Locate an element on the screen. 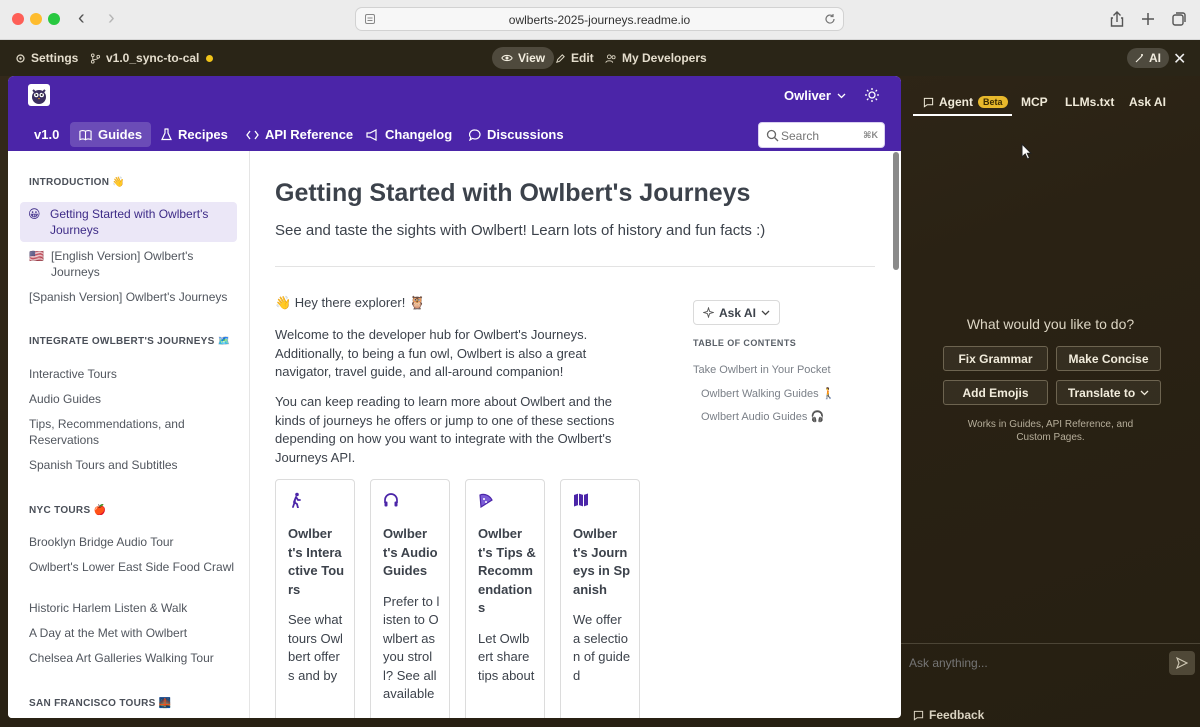  tab-ask-ai: Ask AI is located at coordinates (1147, 102).